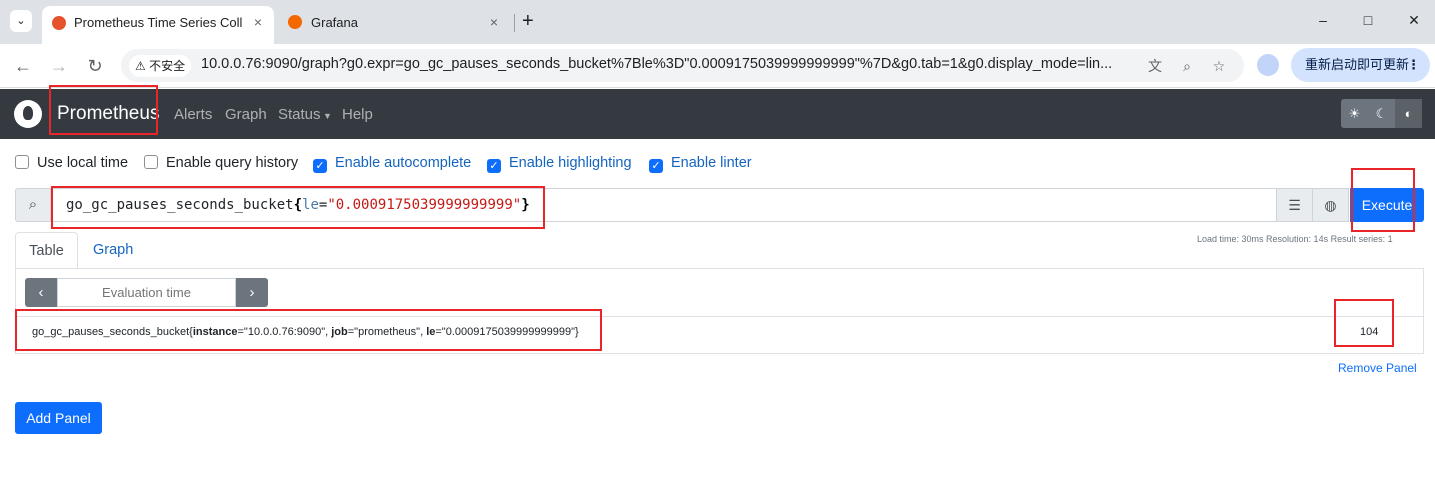 This screenshot has height=482, width=1435. I want to click on format-expression-icon: ☰, so click(1294, 205).